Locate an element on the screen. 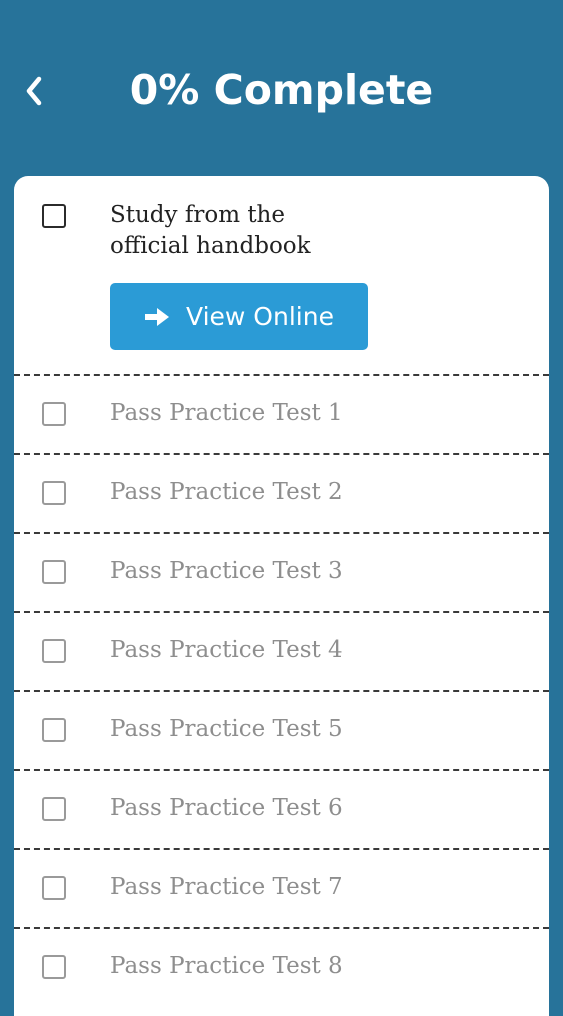  task-item: Pass Practice Test 3 is located at coordinates (281, 572).